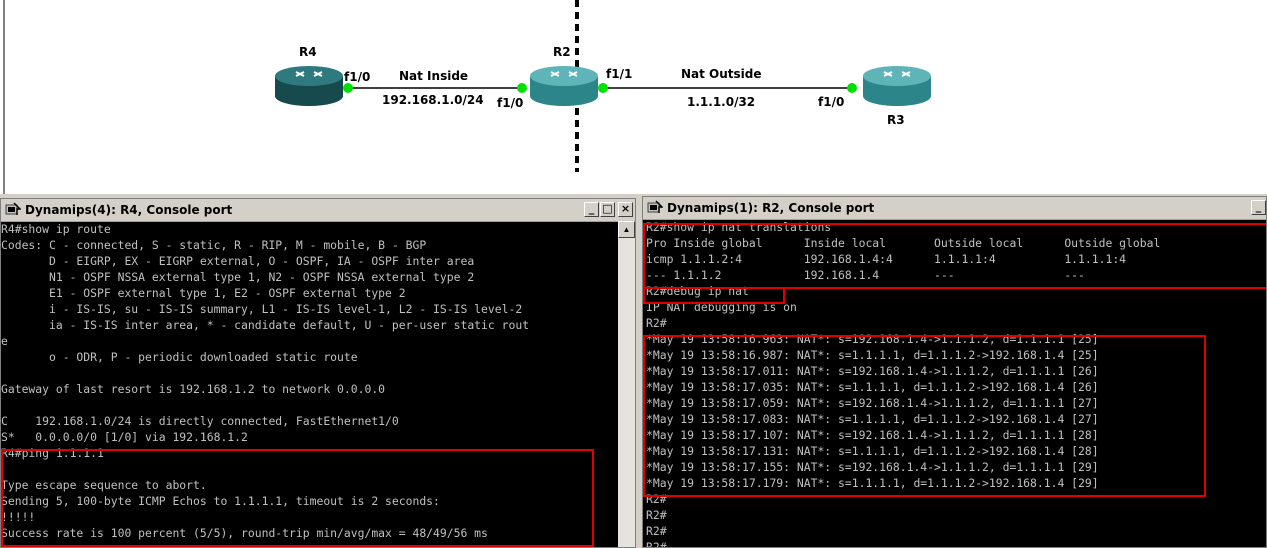 This screenshot has width=1267, height=548. I want to click on console-line: S* 0.0.0.0/0 [1/0] via 192.168.1.2, so click(124, 437).